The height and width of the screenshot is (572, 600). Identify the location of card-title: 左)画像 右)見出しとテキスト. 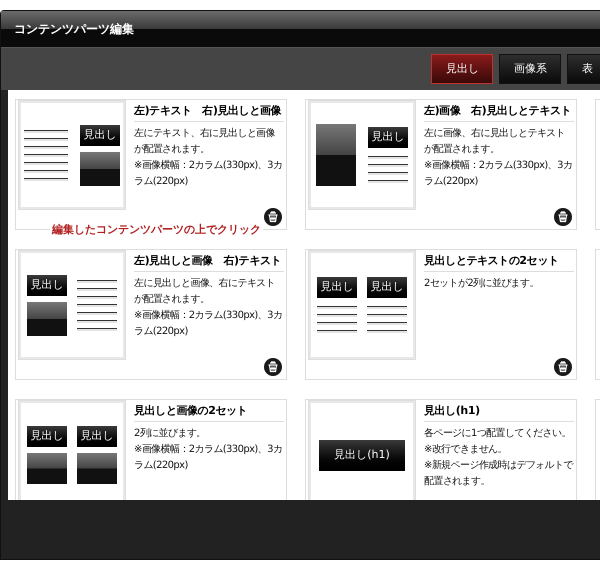
(499, 112).